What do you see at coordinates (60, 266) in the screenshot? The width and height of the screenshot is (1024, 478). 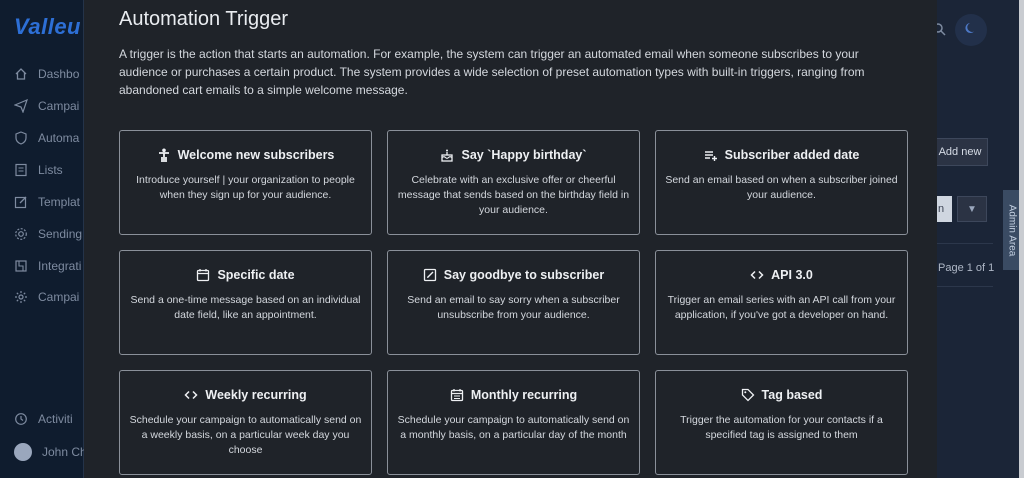 I see `sidebar-item-label: Integrati` at bounding box center [60, 266].